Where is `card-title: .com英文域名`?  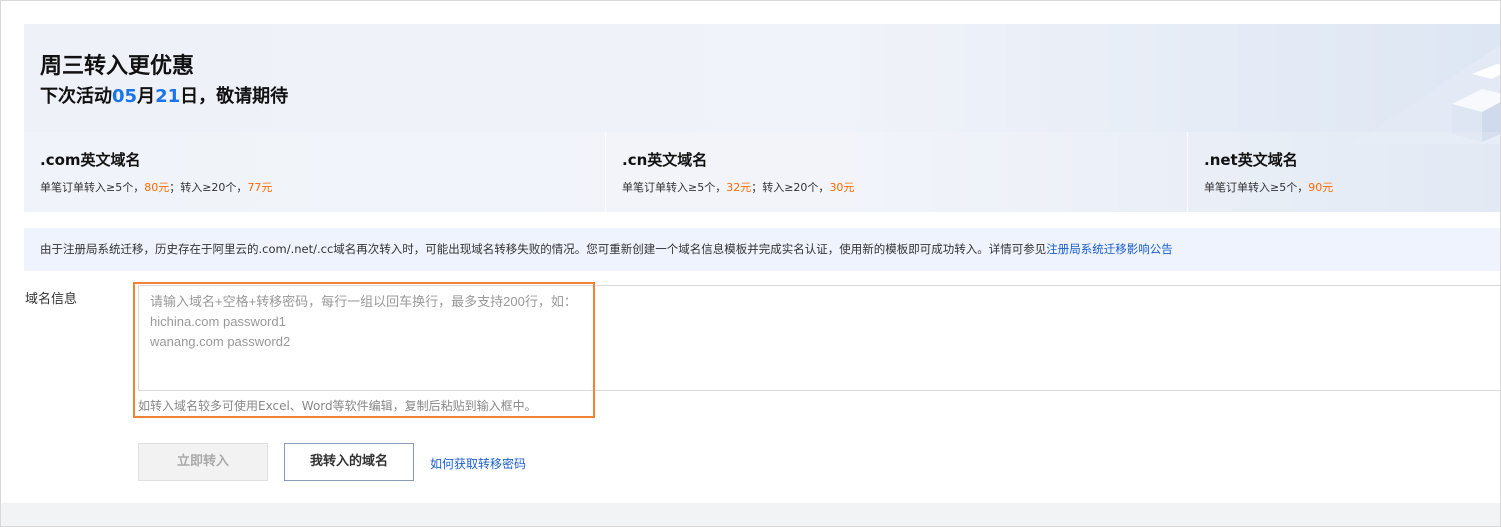
card-title: .com英文域名 is located at coordinates (90, 160).